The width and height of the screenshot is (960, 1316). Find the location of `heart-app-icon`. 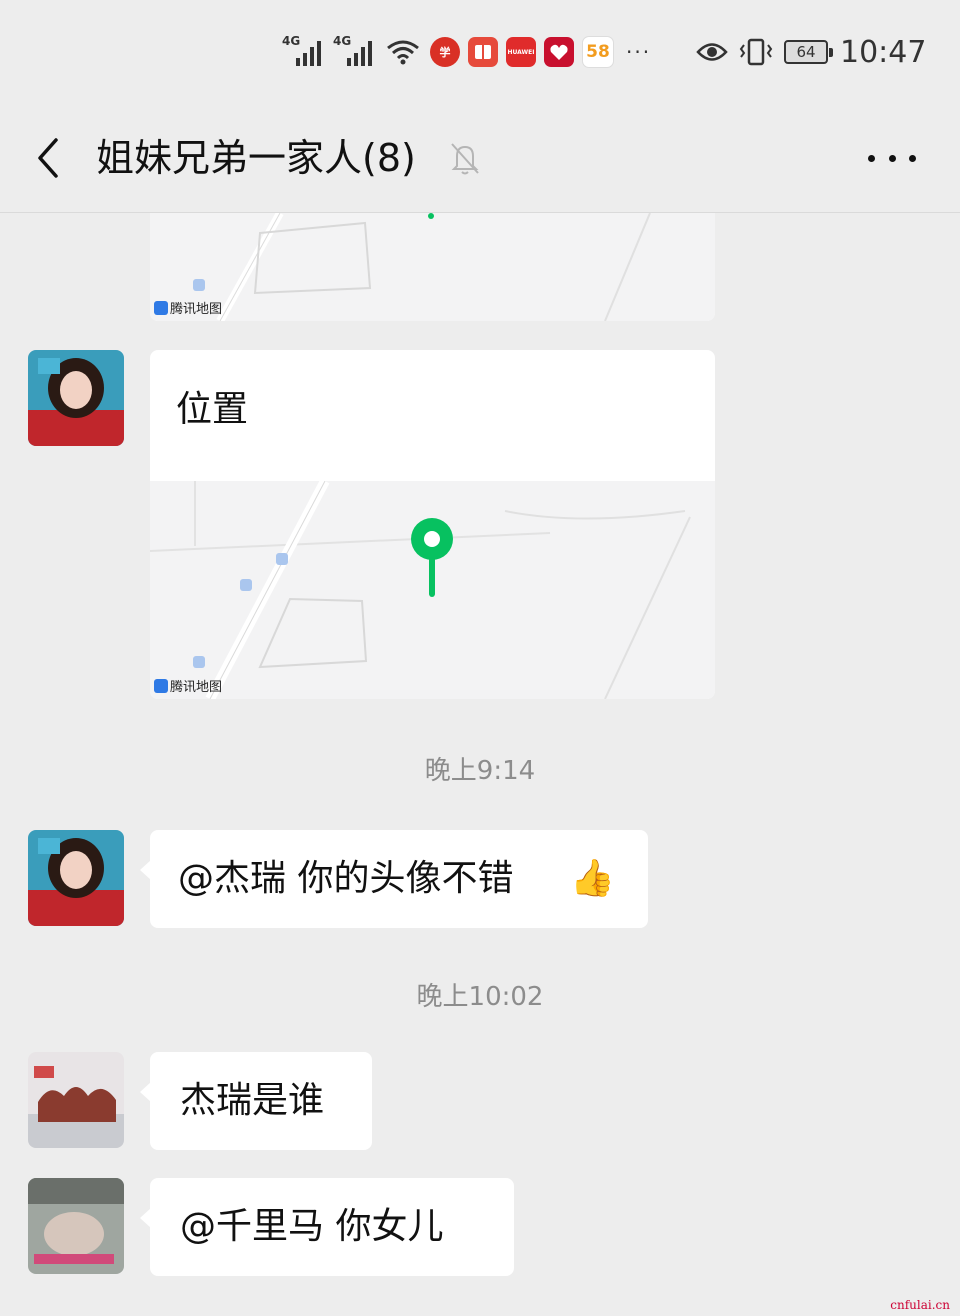

heart-app-icon is located at coordinates (559, 52).